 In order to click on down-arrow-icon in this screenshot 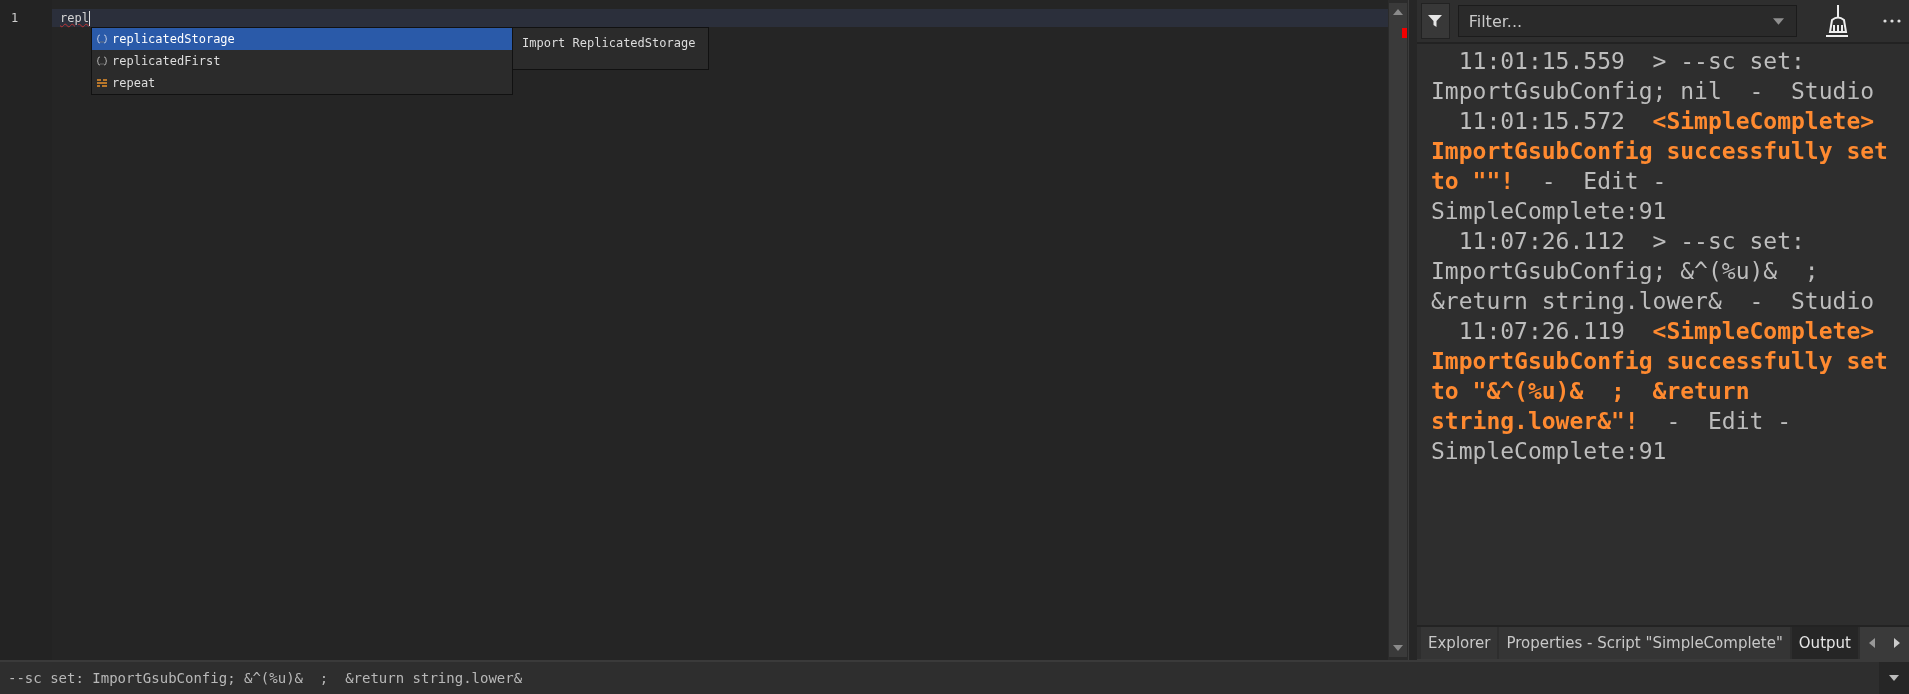, I will do `click(1398, 648)`.